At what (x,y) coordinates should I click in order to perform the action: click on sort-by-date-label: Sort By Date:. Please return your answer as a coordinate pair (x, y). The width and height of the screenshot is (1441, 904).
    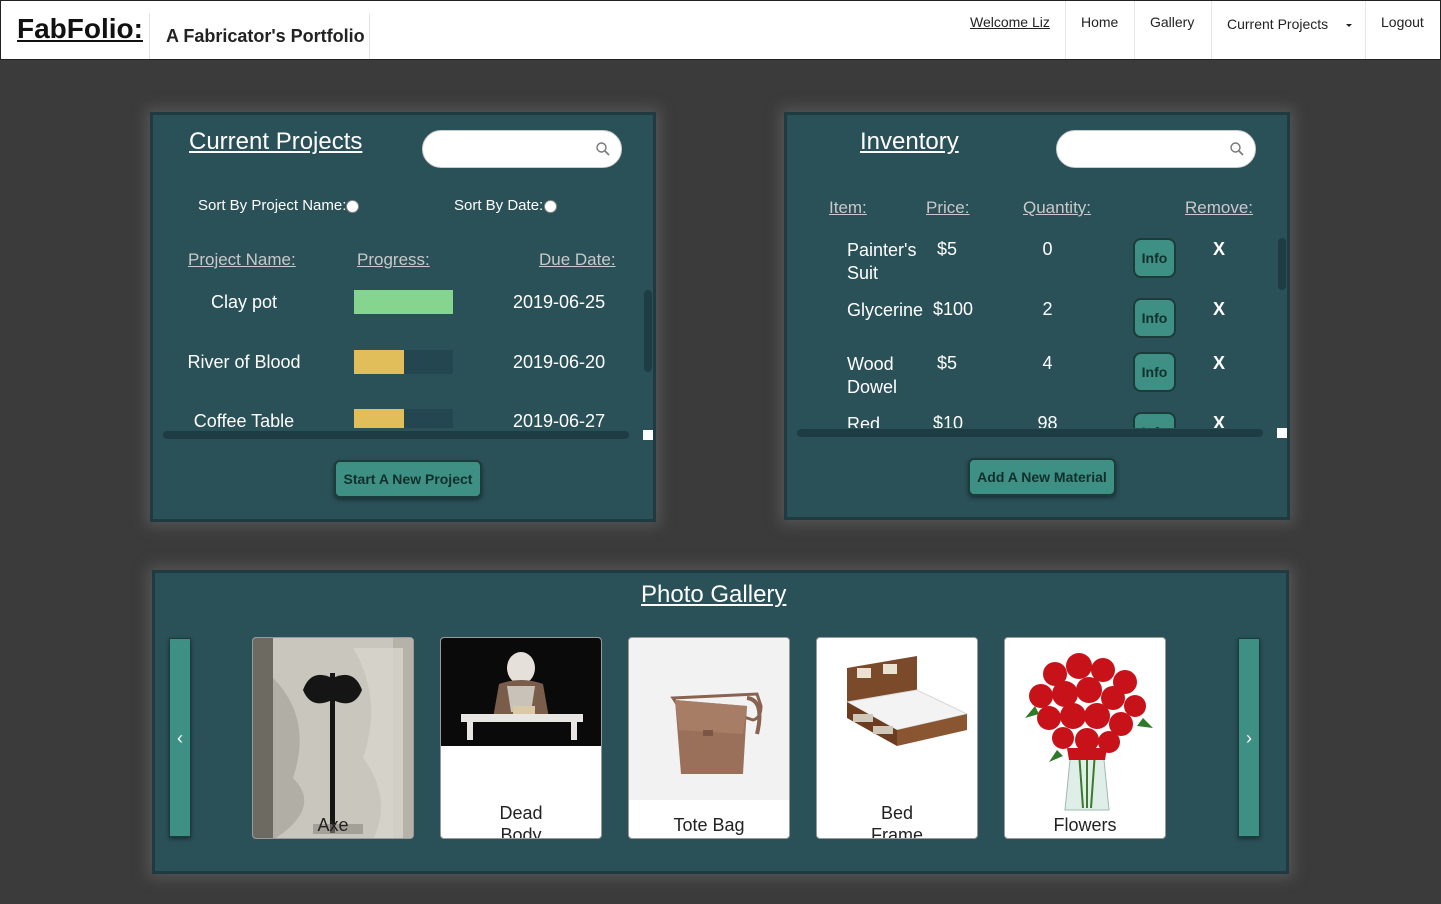
    Looking at the image, I should click on (499, 205).